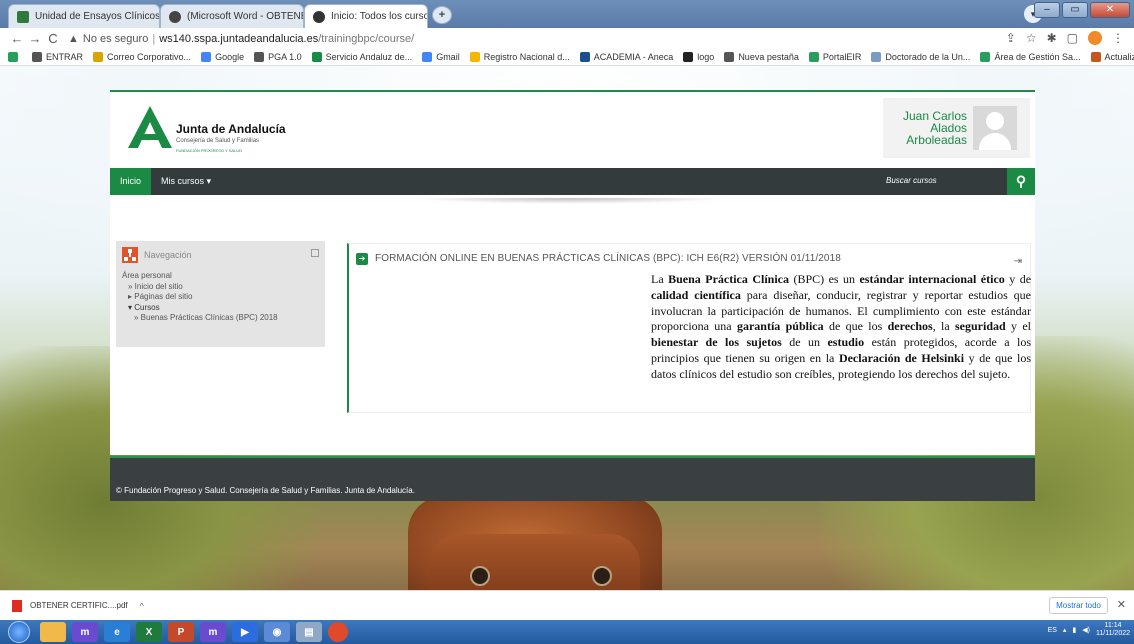 The width and height of the screenshot is (1134, 644). I want to click on summary-text: y de, so click(1018, 279).